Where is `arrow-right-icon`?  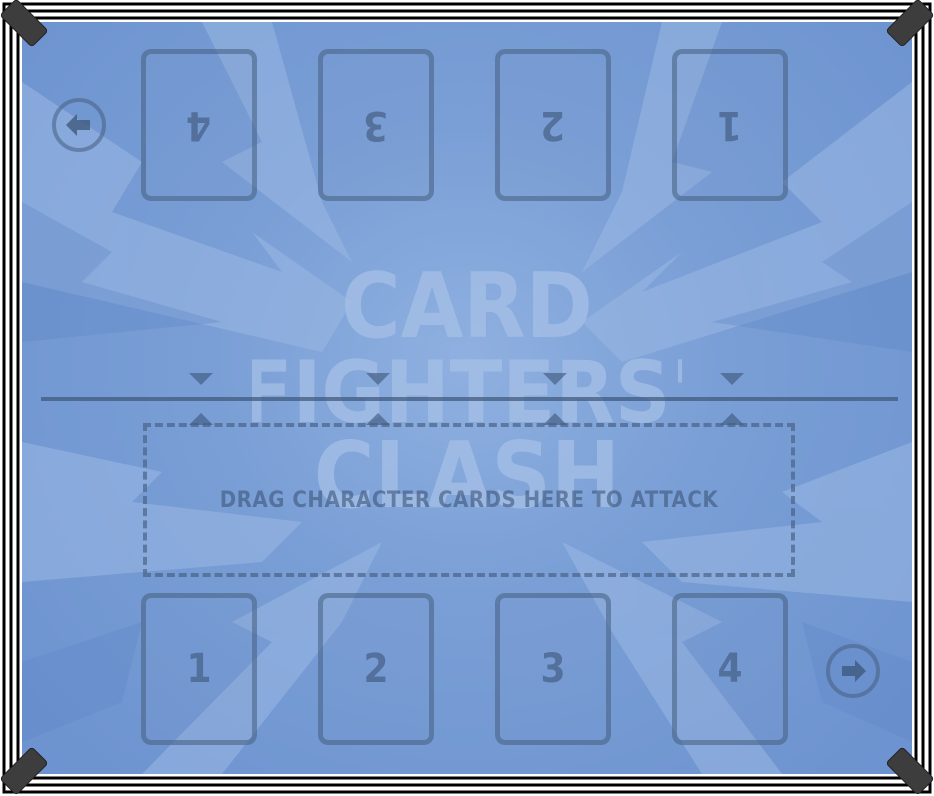
arrow-right-icon is located at coordinates (854, 671).